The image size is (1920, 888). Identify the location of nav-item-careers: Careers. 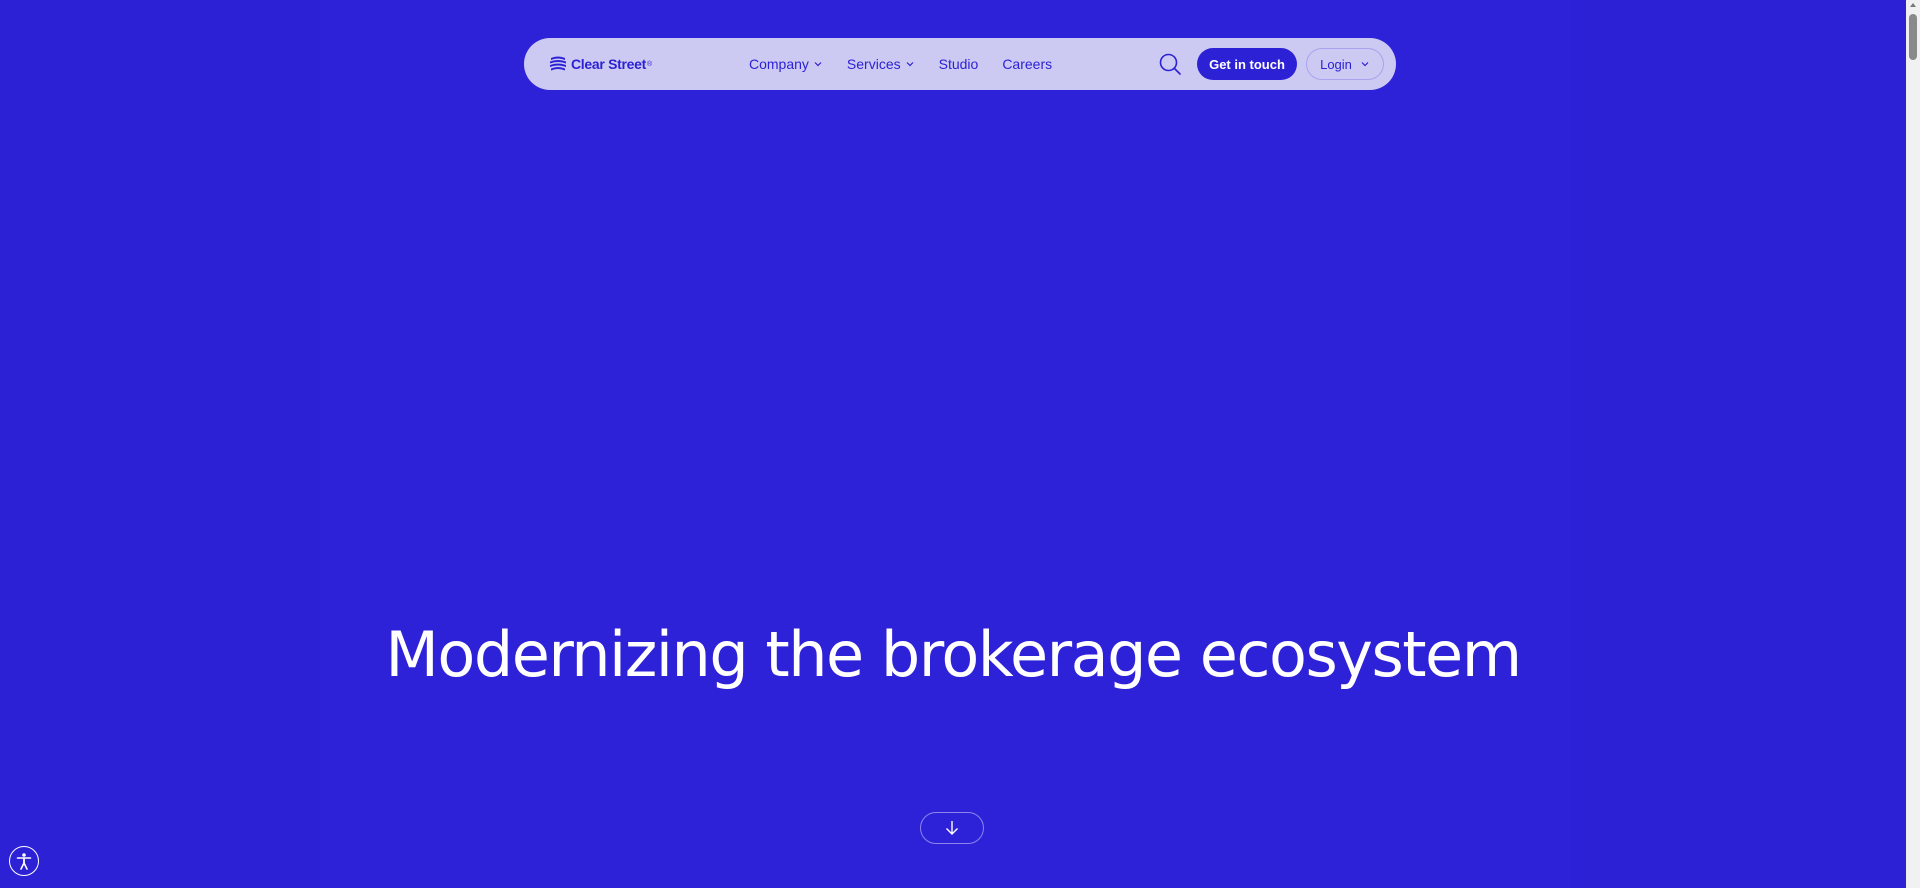
(1027, 64).